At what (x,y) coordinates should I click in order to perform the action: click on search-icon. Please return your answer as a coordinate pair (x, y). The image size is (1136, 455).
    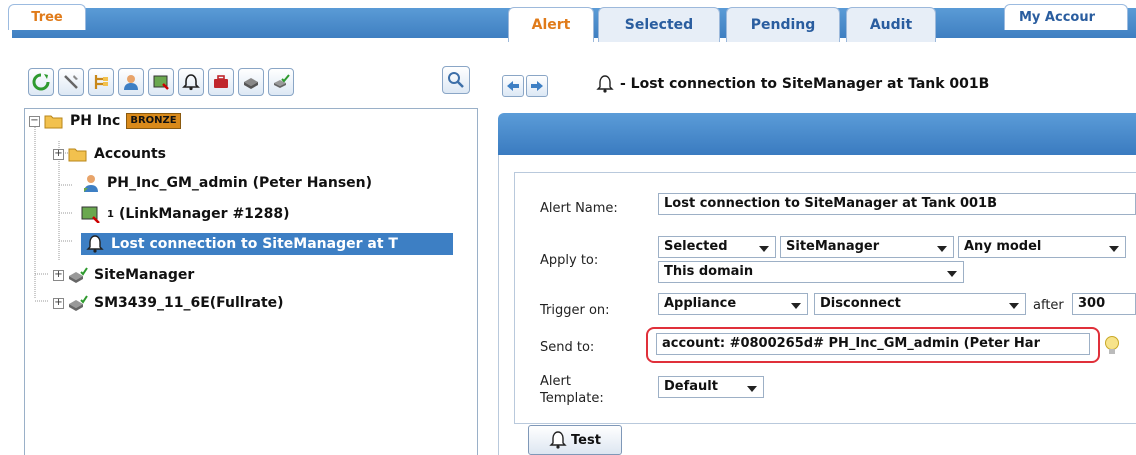
    Looking at the image, I should click on (456, 80).